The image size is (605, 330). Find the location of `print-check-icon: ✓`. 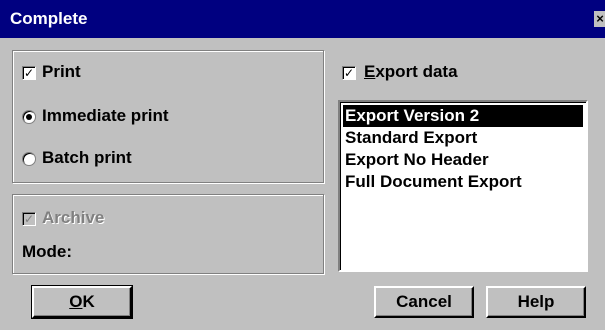

print-check-icon: ✓ is located at coordinates (29, 73).